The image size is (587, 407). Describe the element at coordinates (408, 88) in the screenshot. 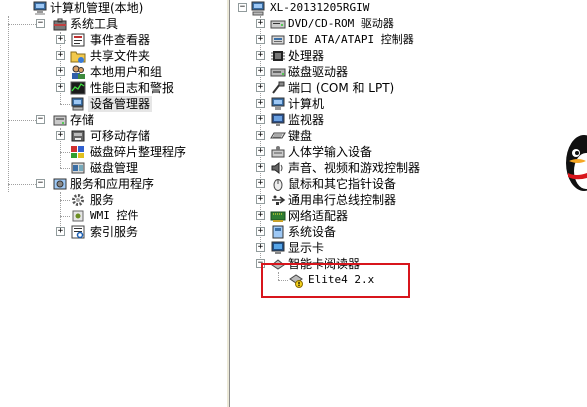

I see `device-category-ports: + 端口 (COM 和 LPT)` at that location.